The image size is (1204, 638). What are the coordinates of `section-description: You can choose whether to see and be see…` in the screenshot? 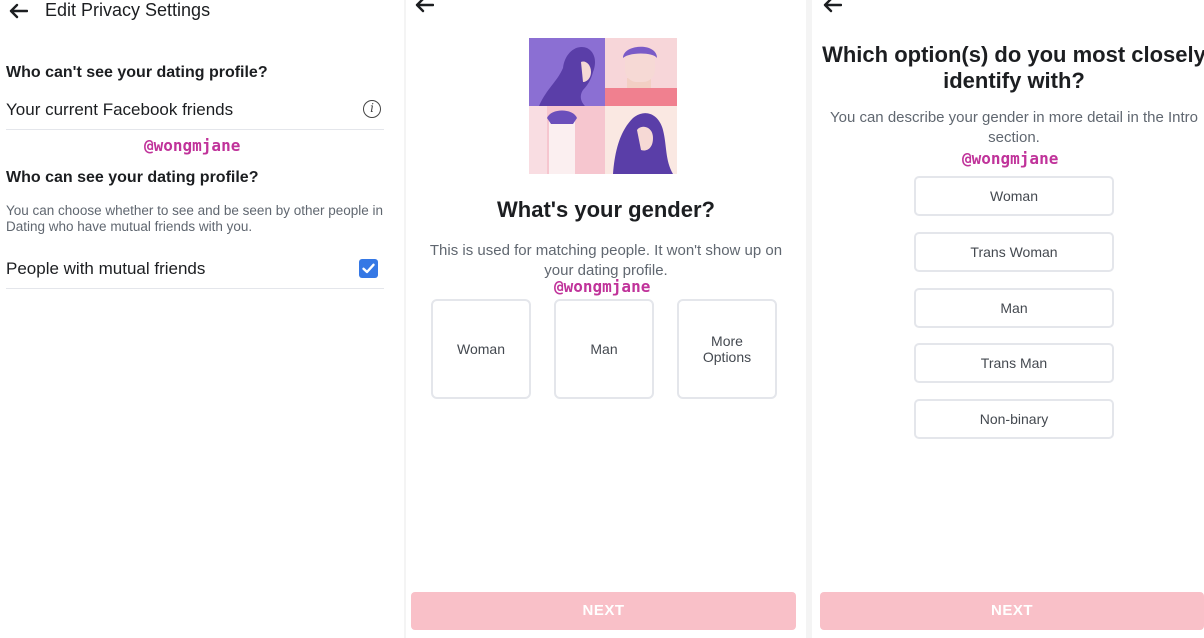 It's located at (195, 218).